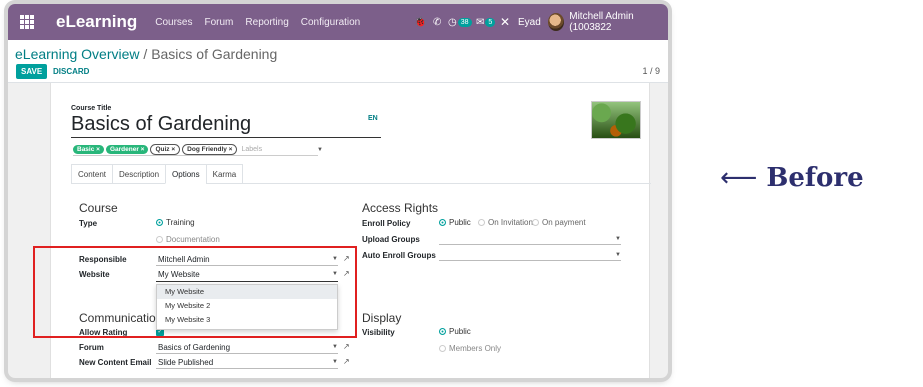 Image resolution: width=923 pixels, height=387 pixels. Describe the element at coordinates (373, 118) in the screenshot. I see `language-button: EN` at that location.